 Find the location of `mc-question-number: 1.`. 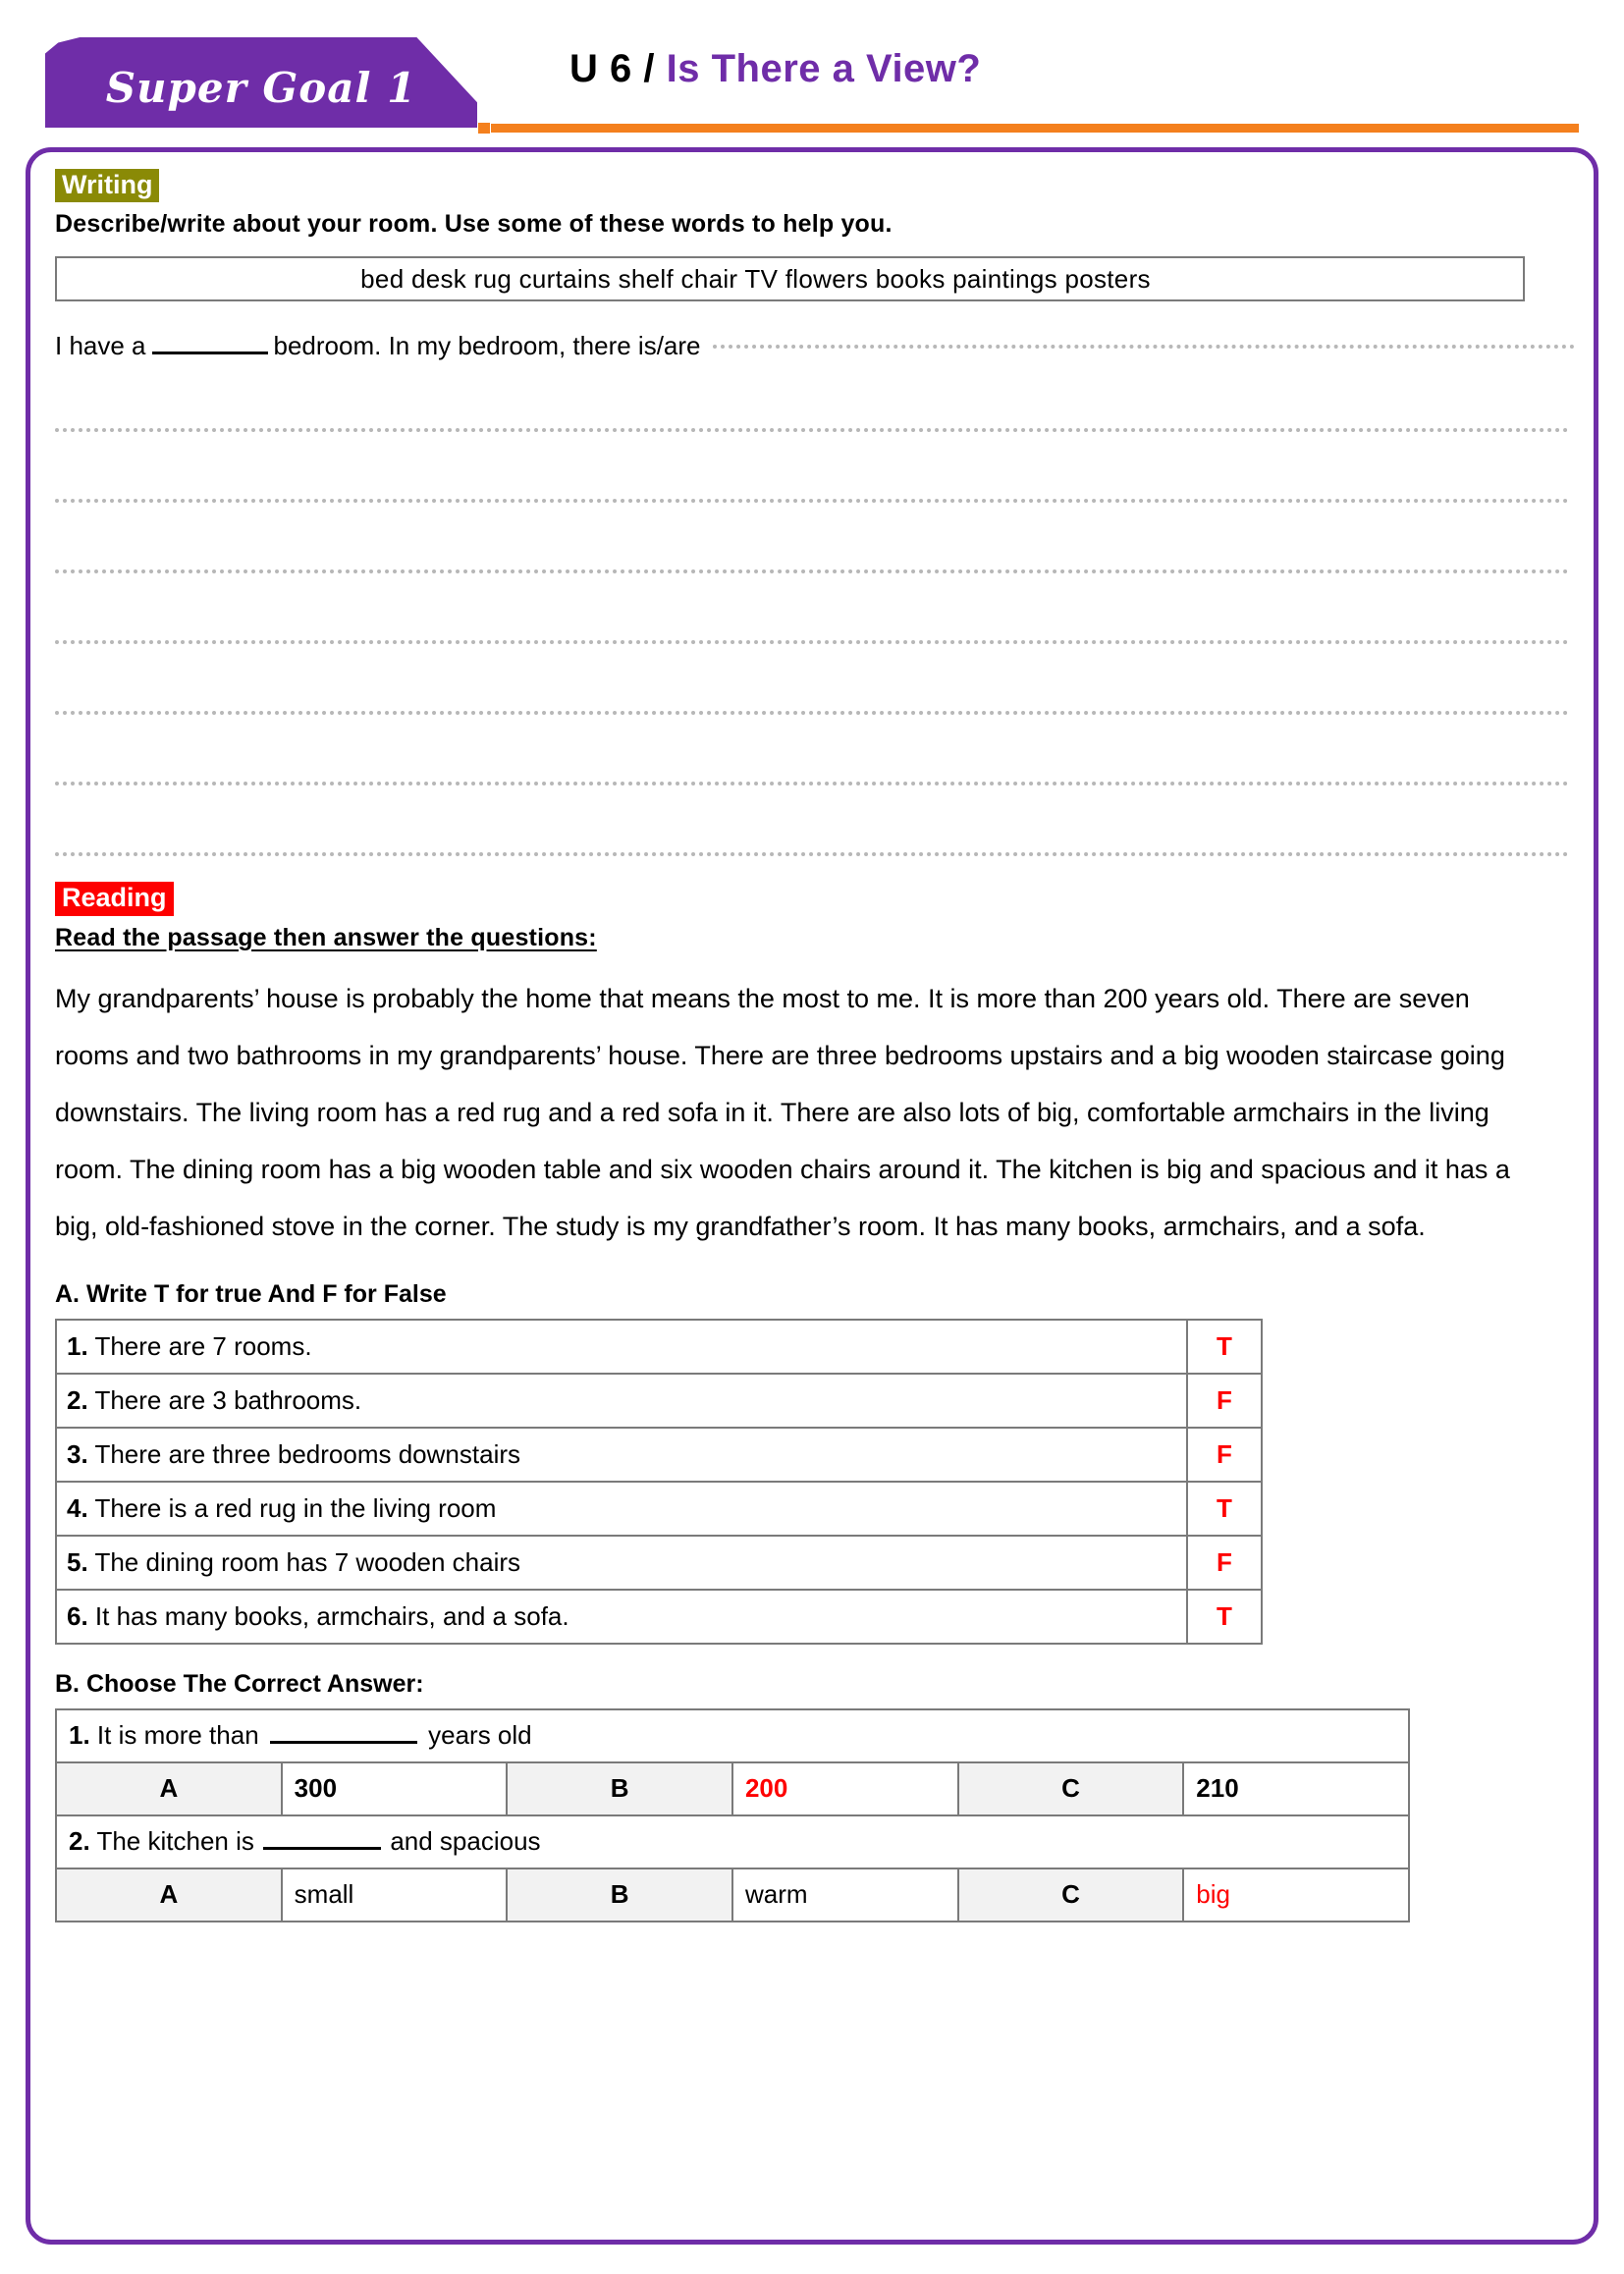

mc-question-number: 1. is located at coordinates (79, 1735).